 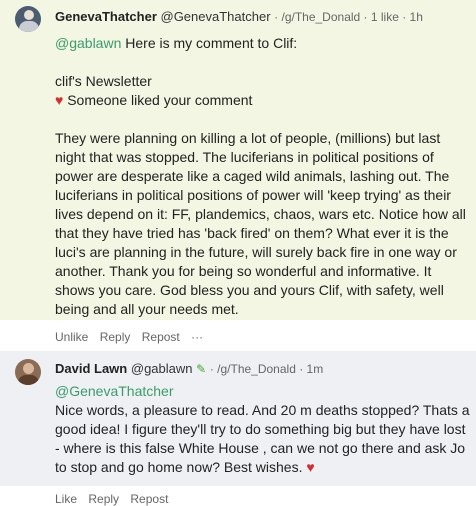 I want to click on comment-meta: · /g/The_Donald · 1 like · 1h, so click(x=348, y=17).